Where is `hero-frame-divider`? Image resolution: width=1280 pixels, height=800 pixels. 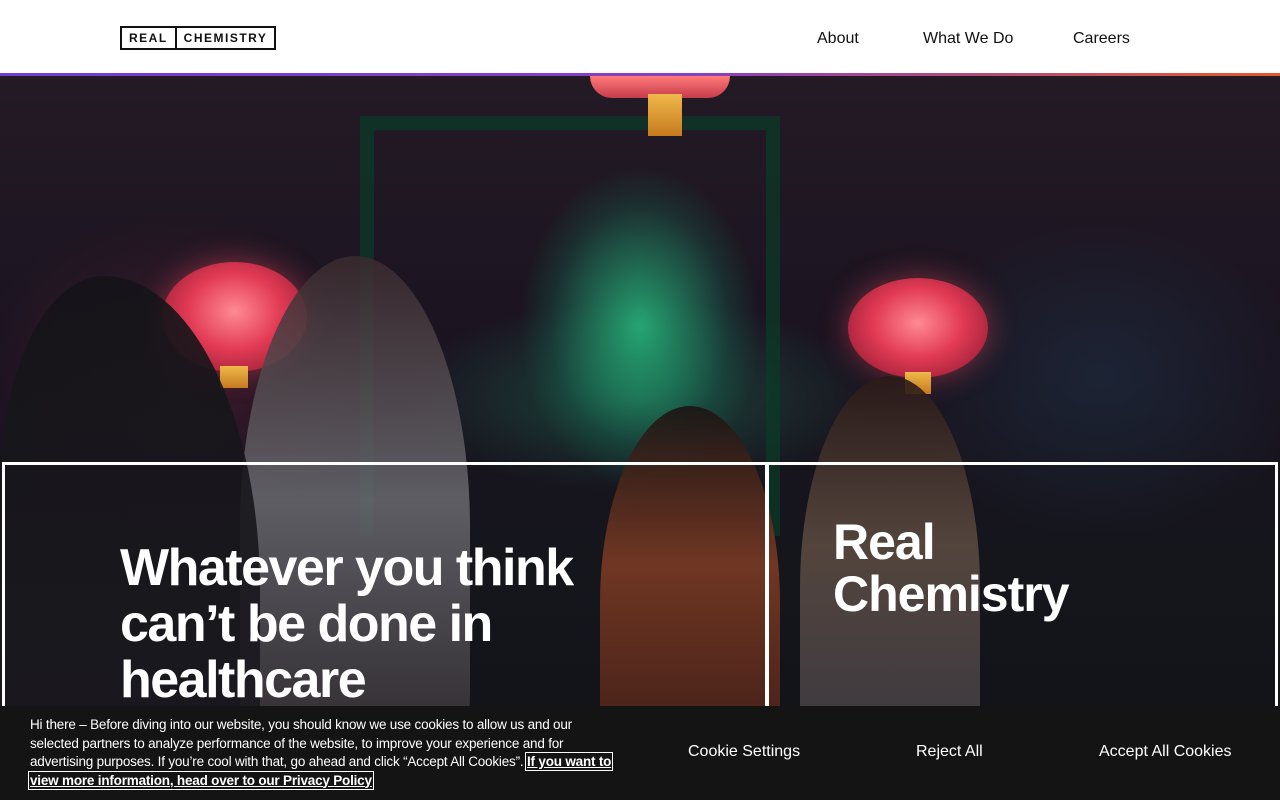 hero-frame-divider is located at coordinates (767, 593).